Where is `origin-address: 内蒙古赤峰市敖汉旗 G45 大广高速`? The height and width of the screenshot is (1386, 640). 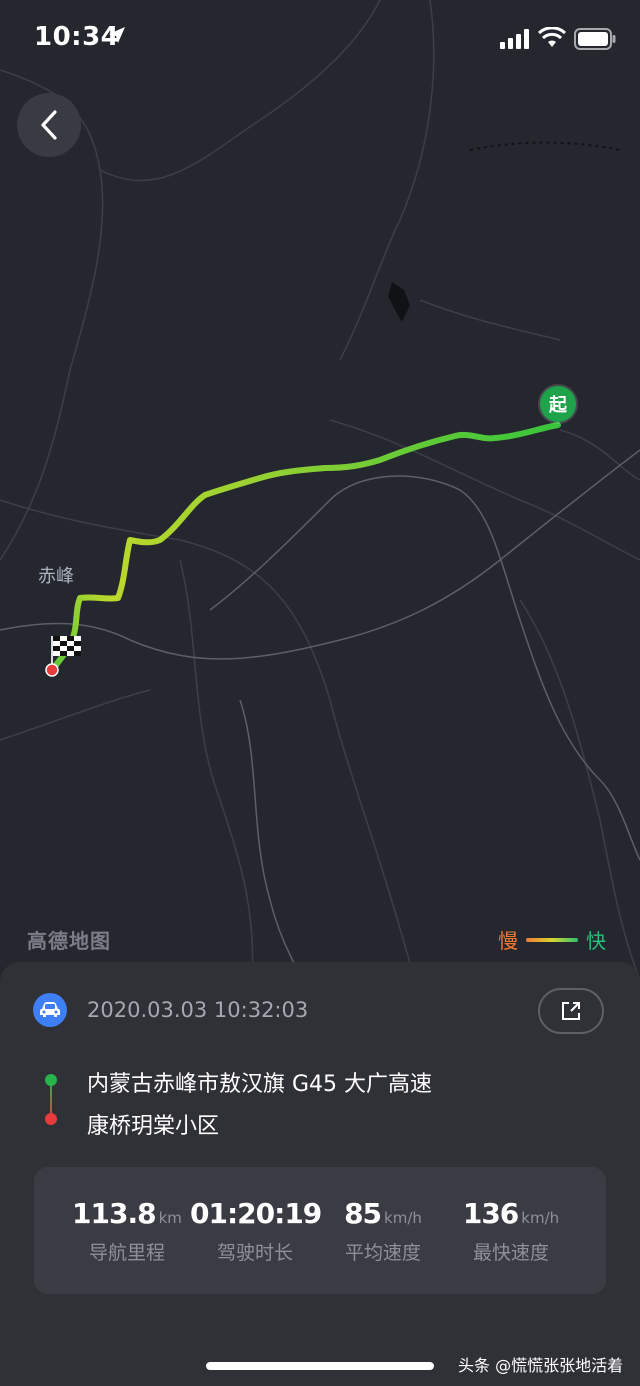
origin-address: 内蒙古赤峰市敖汉旗 G45 大广高速 is located at coordinates (260, 1084).